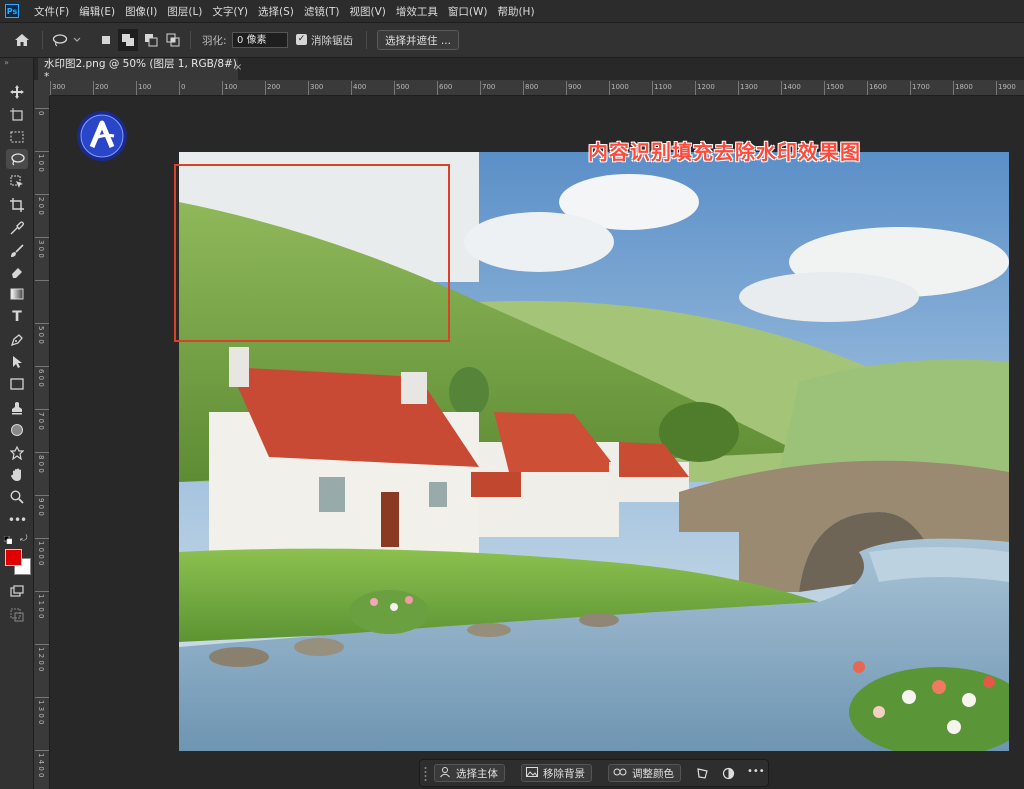 This screenshot has height=789, width=1024. What do you see at coordinates (17, 182) in the screenshot?
I see `object-select-icon` at bounding box center [17, 182].